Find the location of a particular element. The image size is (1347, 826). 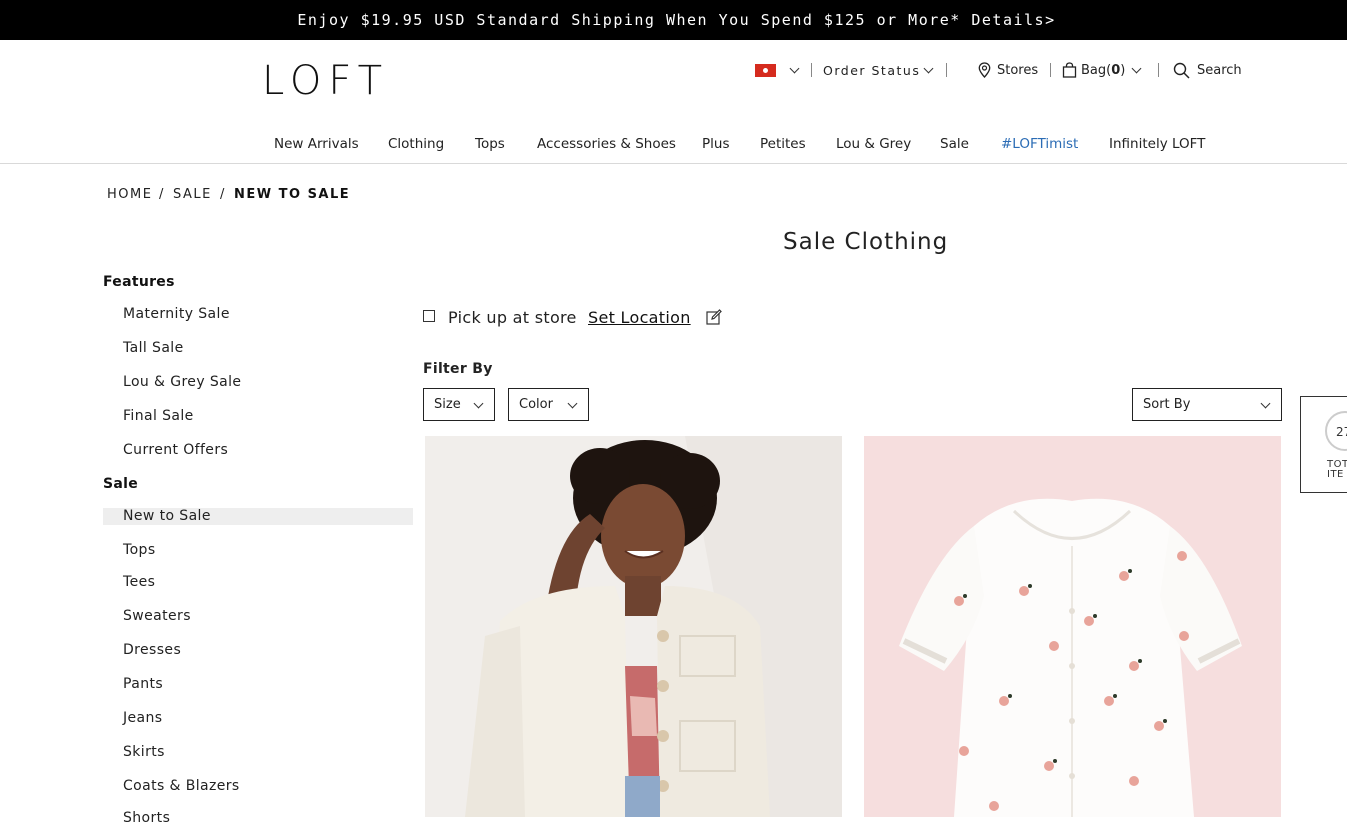

nav-tops: Tops is located at coordinates (490, 144).